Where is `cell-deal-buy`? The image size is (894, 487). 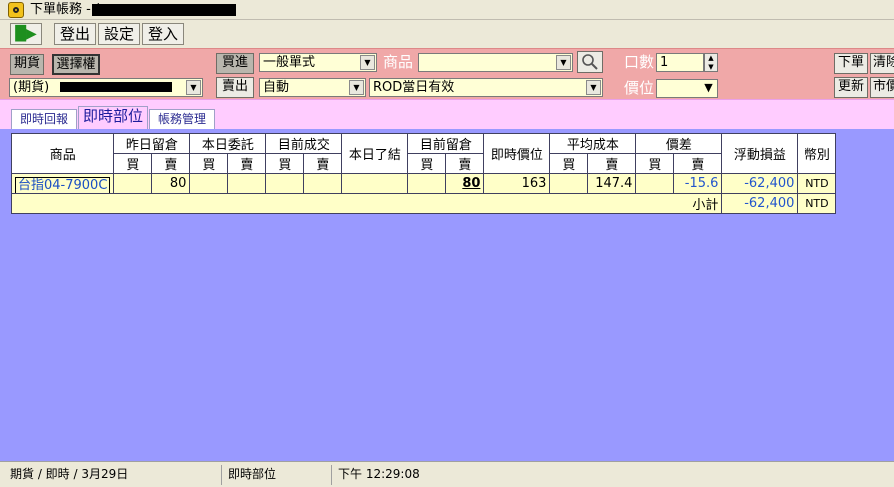
cell-deal-buy is located at coordinates (285, 183).